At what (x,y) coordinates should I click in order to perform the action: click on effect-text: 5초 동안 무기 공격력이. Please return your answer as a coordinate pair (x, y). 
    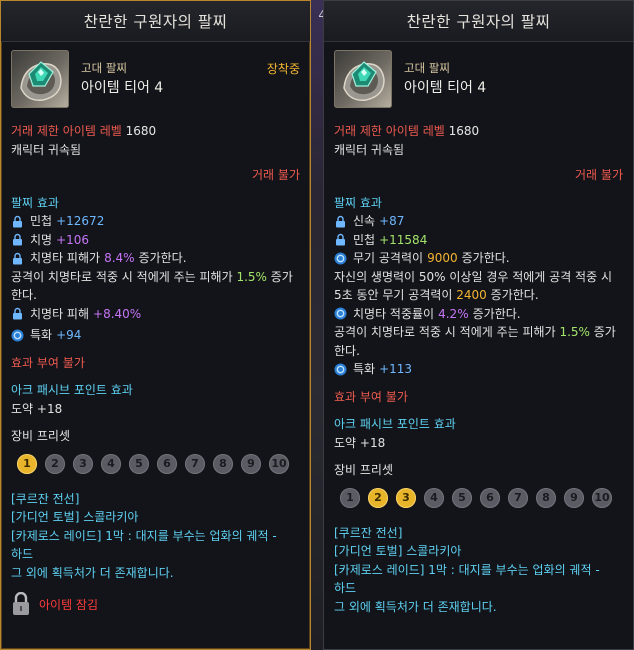
    Looking at the image, I should click on (393, 295).